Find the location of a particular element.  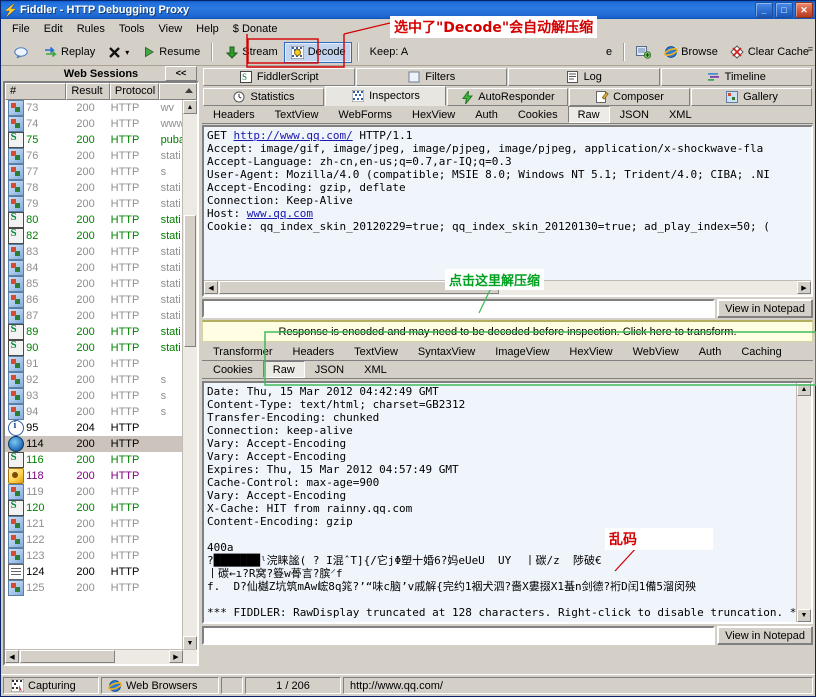

resume-button: Resume is located at coordinates (170, 52).